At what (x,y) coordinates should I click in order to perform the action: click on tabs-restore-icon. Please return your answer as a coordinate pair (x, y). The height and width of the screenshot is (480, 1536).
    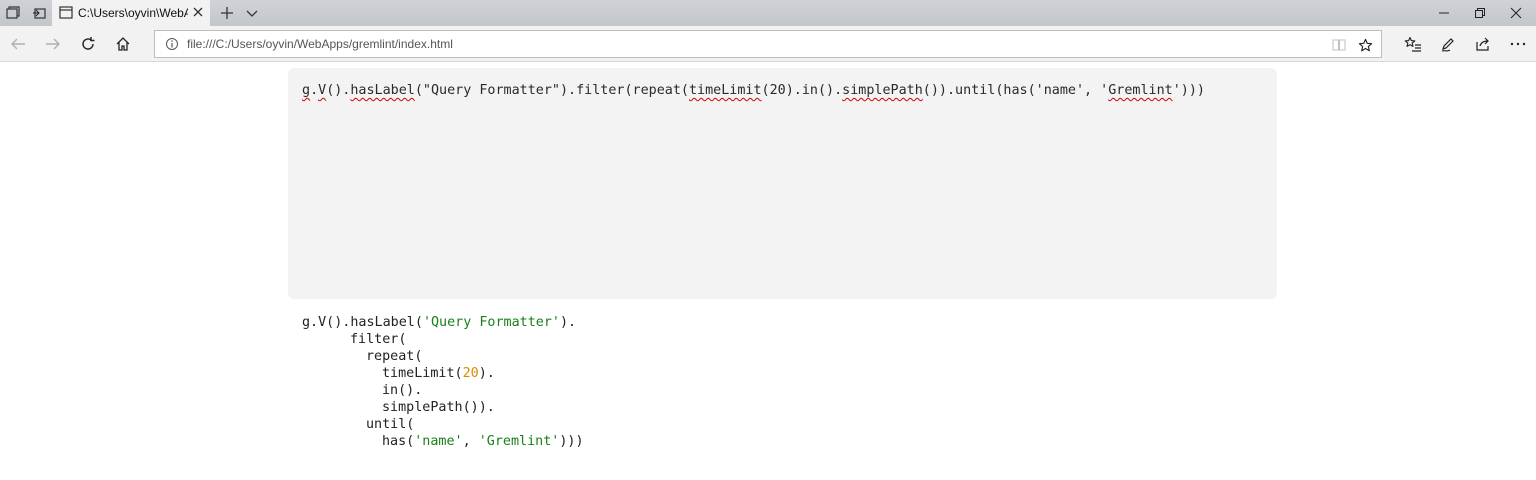
    Looking at the image, I should click on (39, 13).